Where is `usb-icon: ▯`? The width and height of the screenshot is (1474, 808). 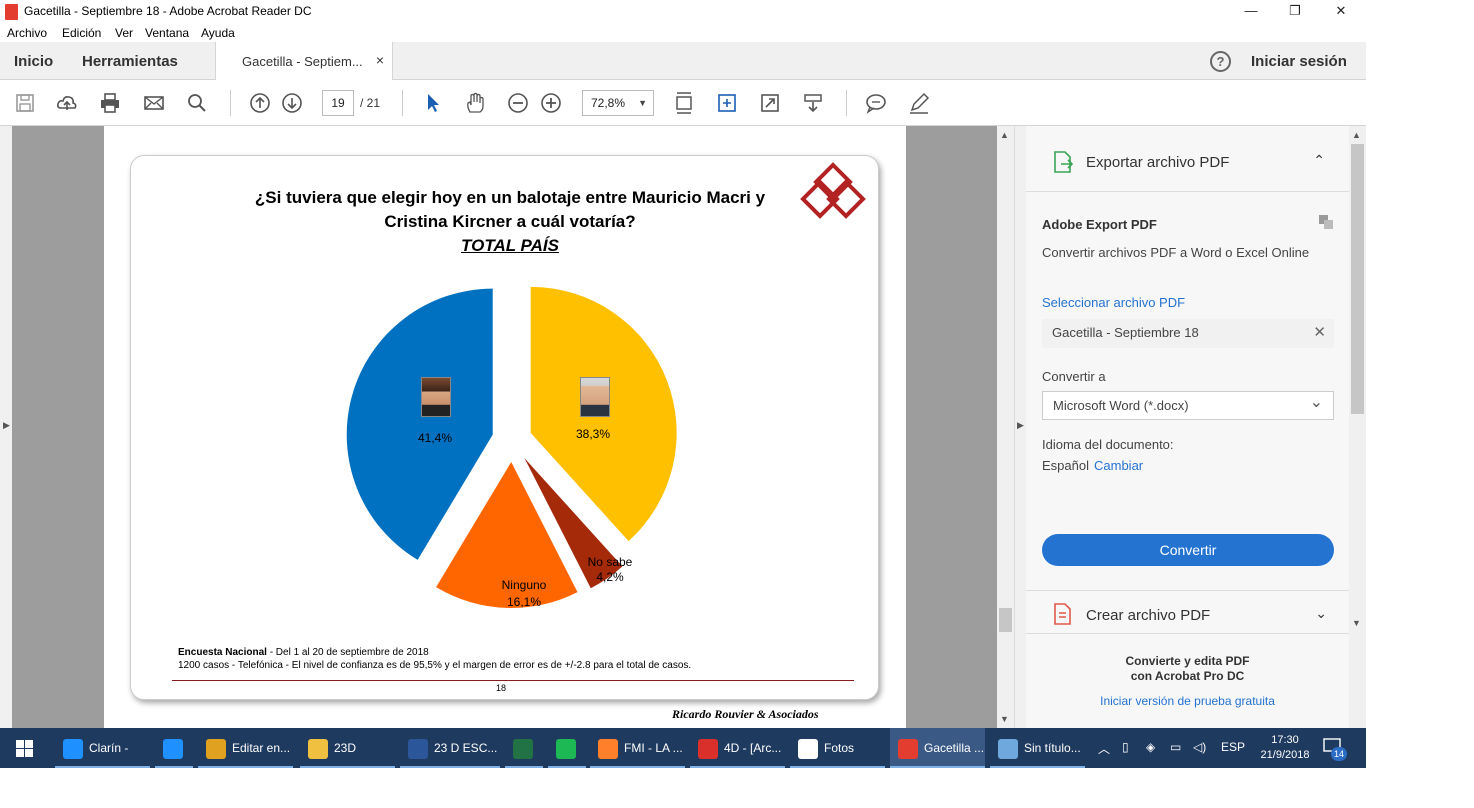
usb-icon: ▯ is located at coordinates (1125, 747).